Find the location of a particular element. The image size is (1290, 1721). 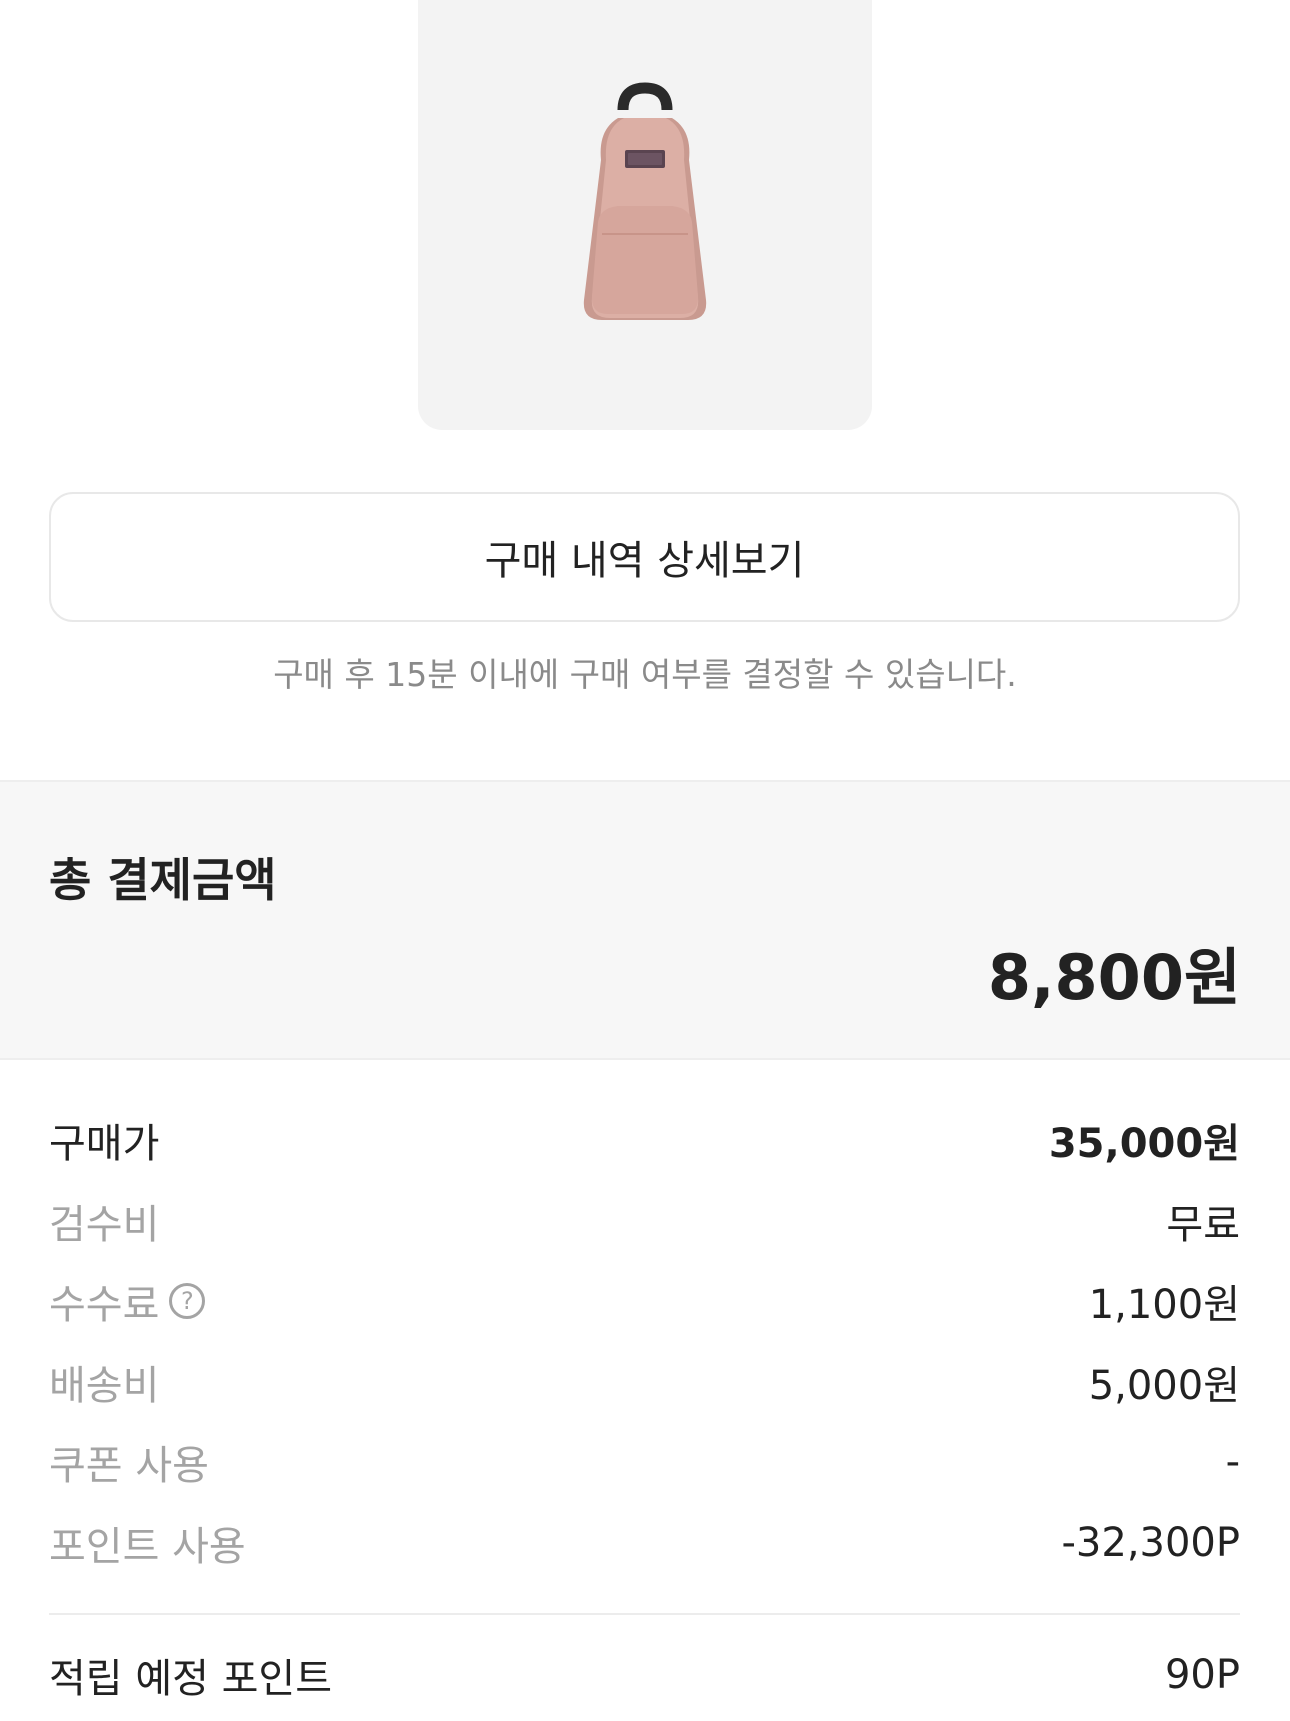

breakdown-value: 무료 is located at coordinates (1203, 1224).